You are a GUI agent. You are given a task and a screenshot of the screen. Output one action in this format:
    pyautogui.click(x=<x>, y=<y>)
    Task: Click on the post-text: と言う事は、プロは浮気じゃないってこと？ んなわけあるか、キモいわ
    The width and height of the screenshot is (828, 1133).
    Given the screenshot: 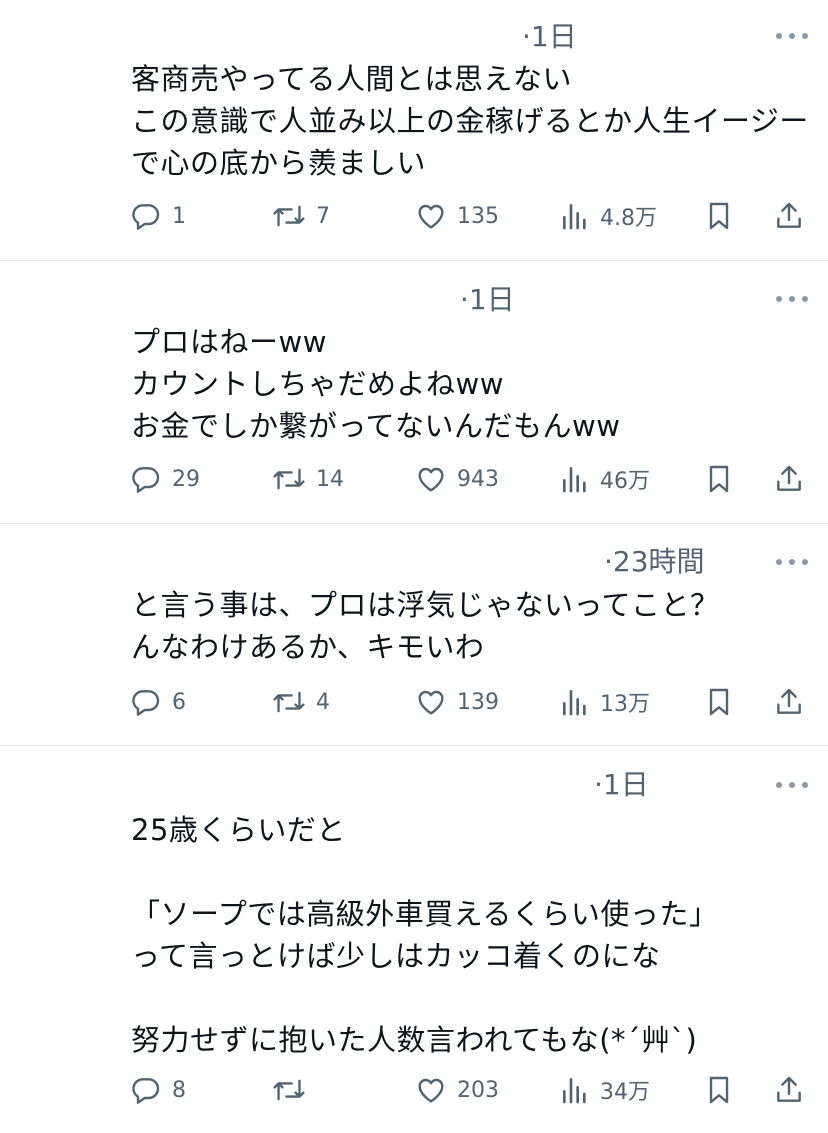 What is the action you would take?
    pyautogui.click(x=425, y=626)
    